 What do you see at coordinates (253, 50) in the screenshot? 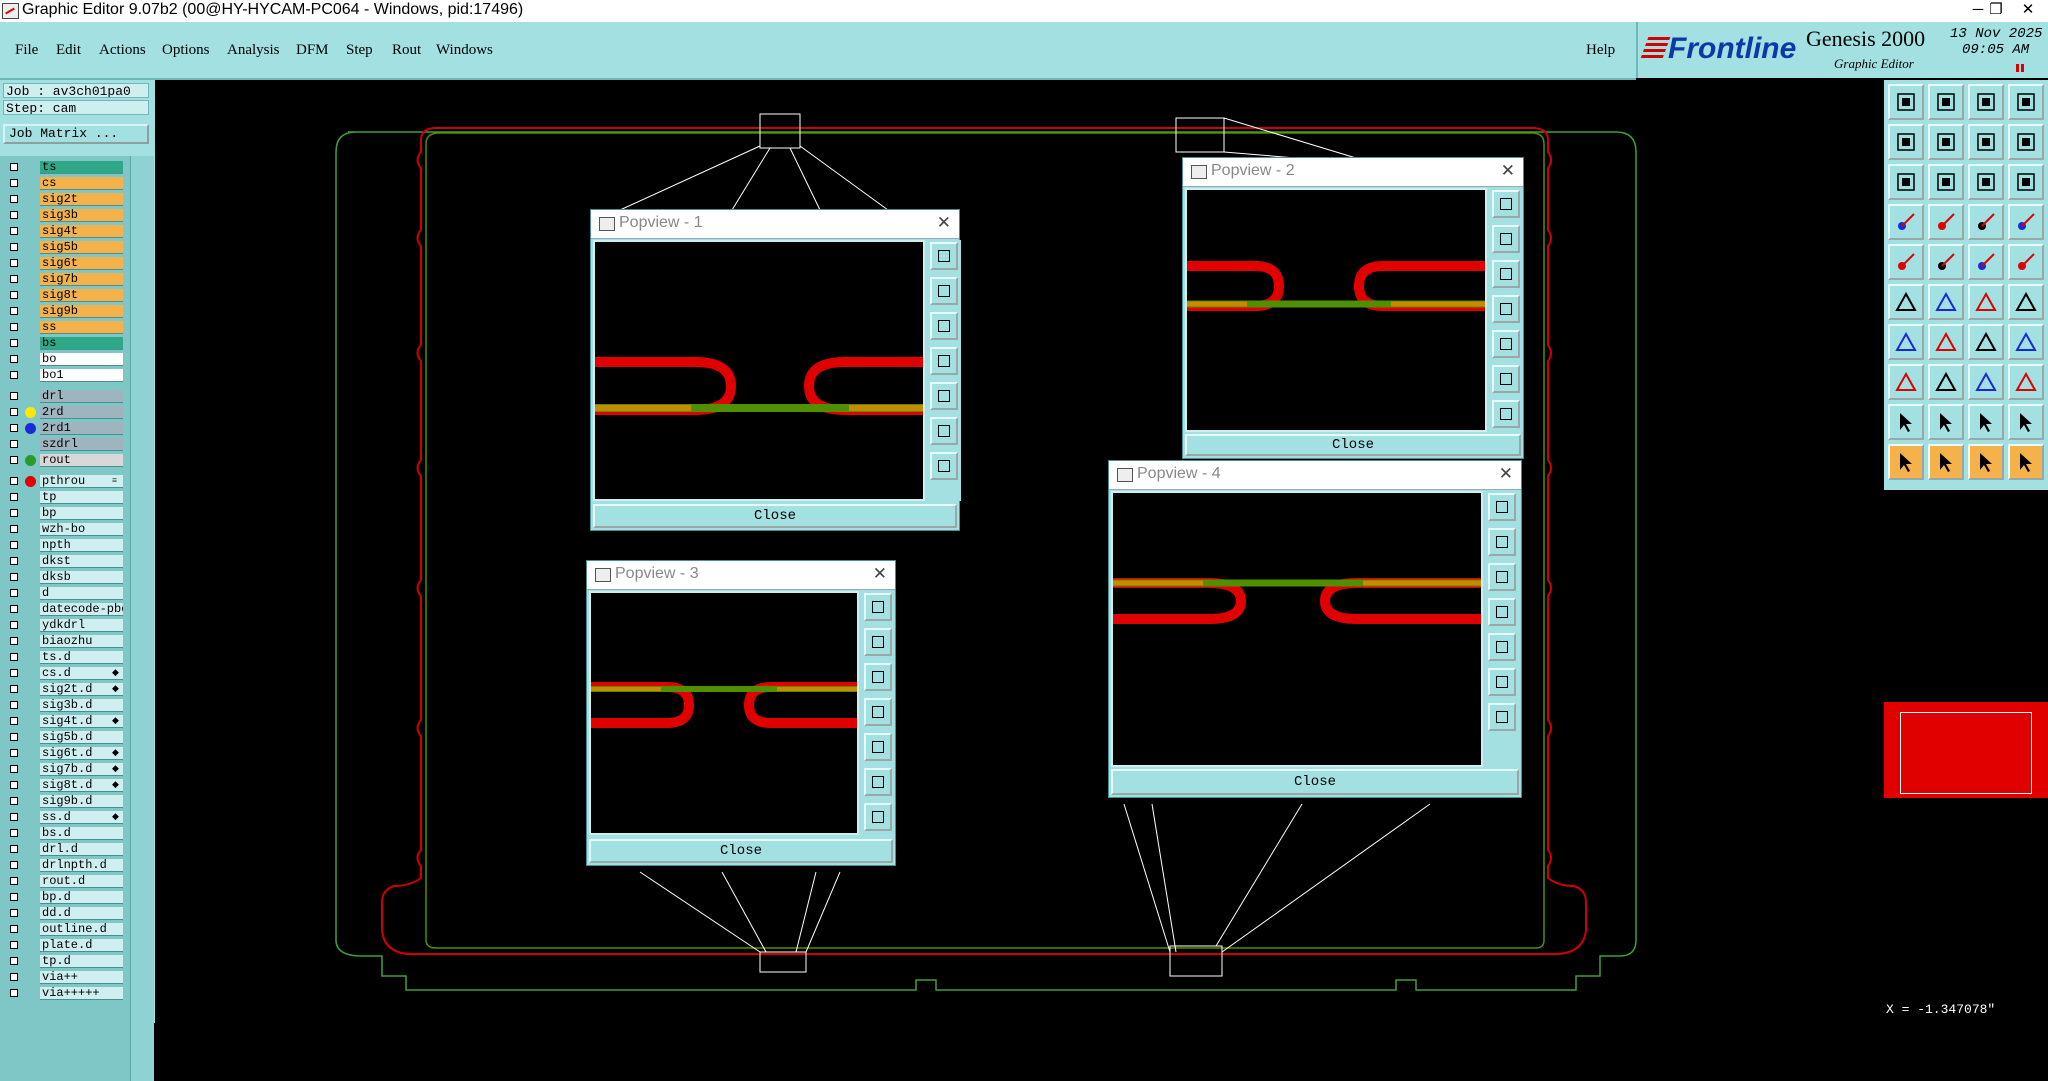
I see `menu-analysis: Analysis` at bounding box center [253, 50].